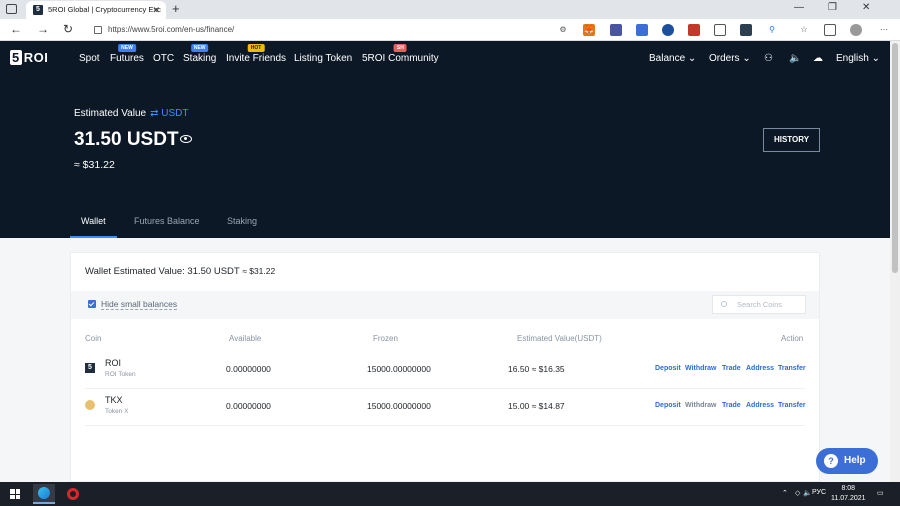  I want to click on opera-taskbar-icon, so click(73, 494).